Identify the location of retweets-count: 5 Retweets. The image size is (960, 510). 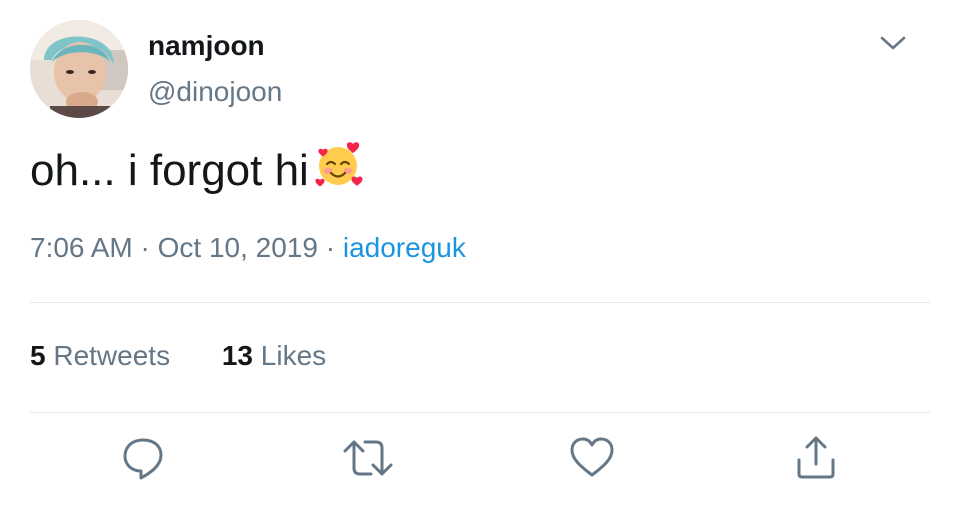
(100, 356).